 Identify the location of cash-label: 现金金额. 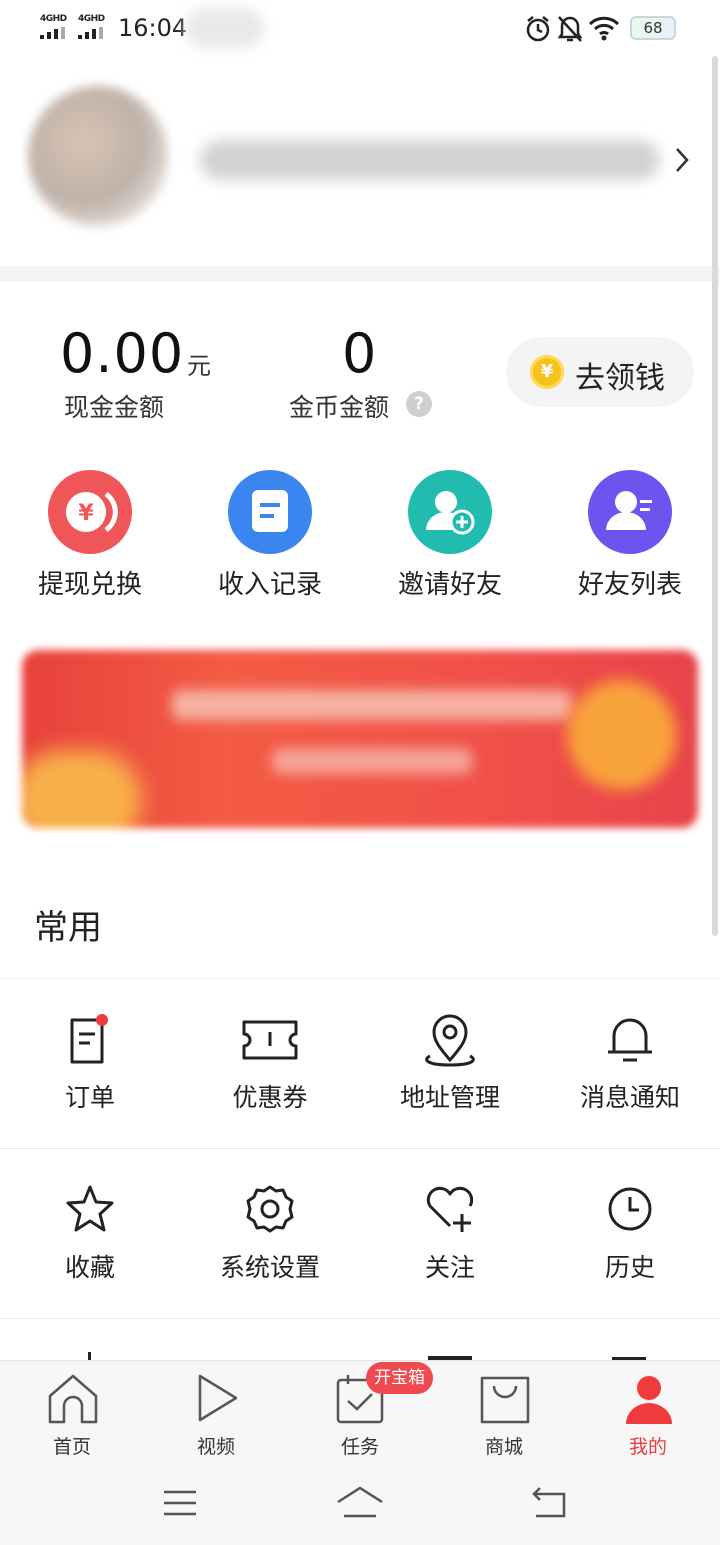
(114, 407).